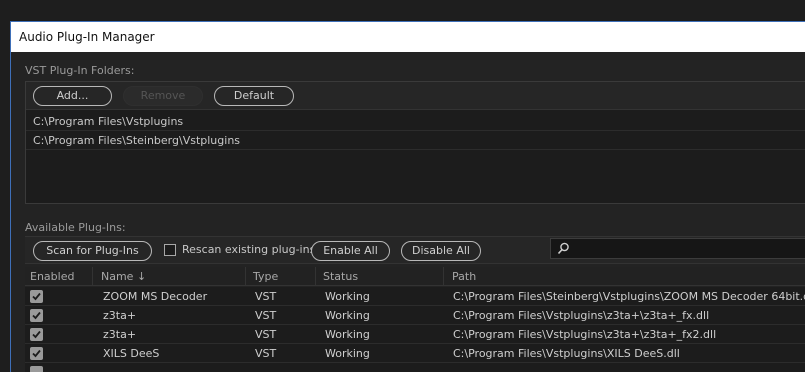 This screenshot has height=372, width=805. What do you see at coordinates (340, 276) in the screenshot?
I see `column-status: Status` at bounding box center [340, 276].